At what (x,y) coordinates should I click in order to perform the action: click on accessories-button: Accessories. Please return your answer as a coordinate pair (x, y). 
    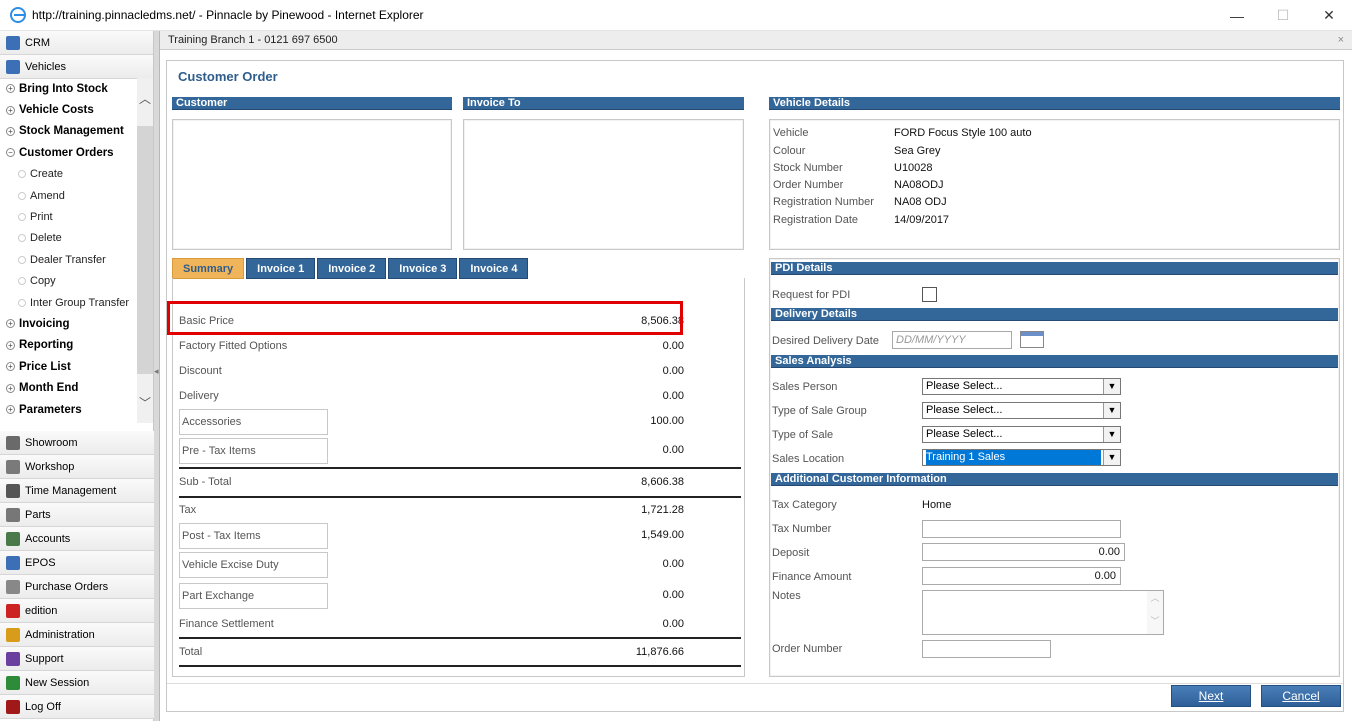
    Looking at the image, I should click on (253, 422).